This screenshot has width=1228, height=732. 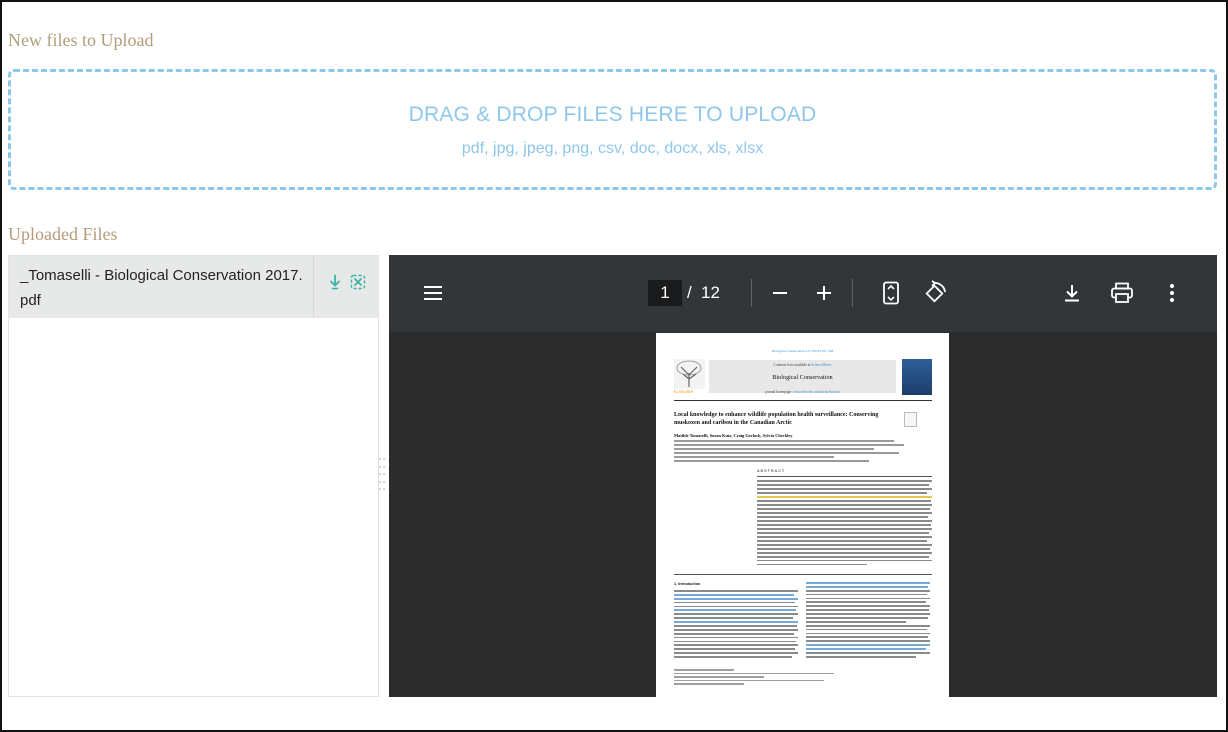 I want to click on fit-page-icon, so click(x=891, y=293).